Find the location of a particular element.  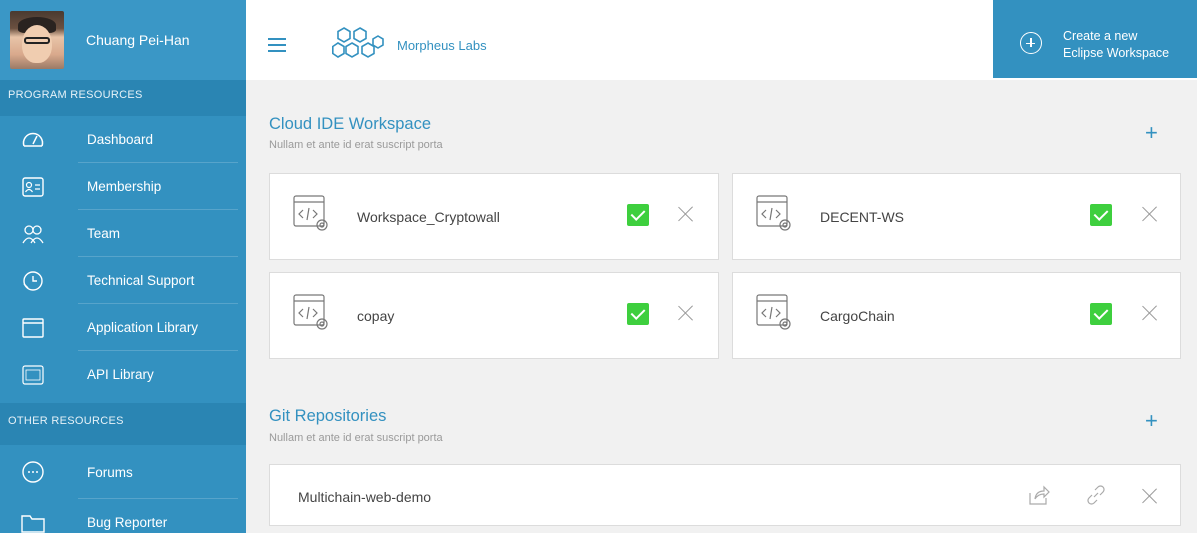

workspace-section-subtitle: Nullam et ante id erat suscript porta is located at coordinates (356, 145).